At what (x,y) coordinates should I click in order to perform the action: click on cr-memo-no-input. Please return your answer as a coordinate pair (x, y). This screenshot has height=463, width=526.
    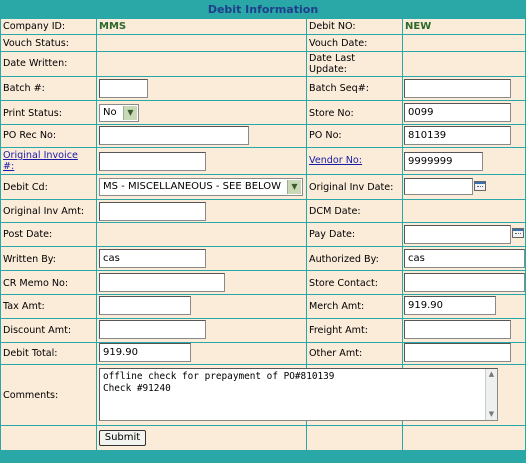
    Looking at the image, I should click on (162, 282).